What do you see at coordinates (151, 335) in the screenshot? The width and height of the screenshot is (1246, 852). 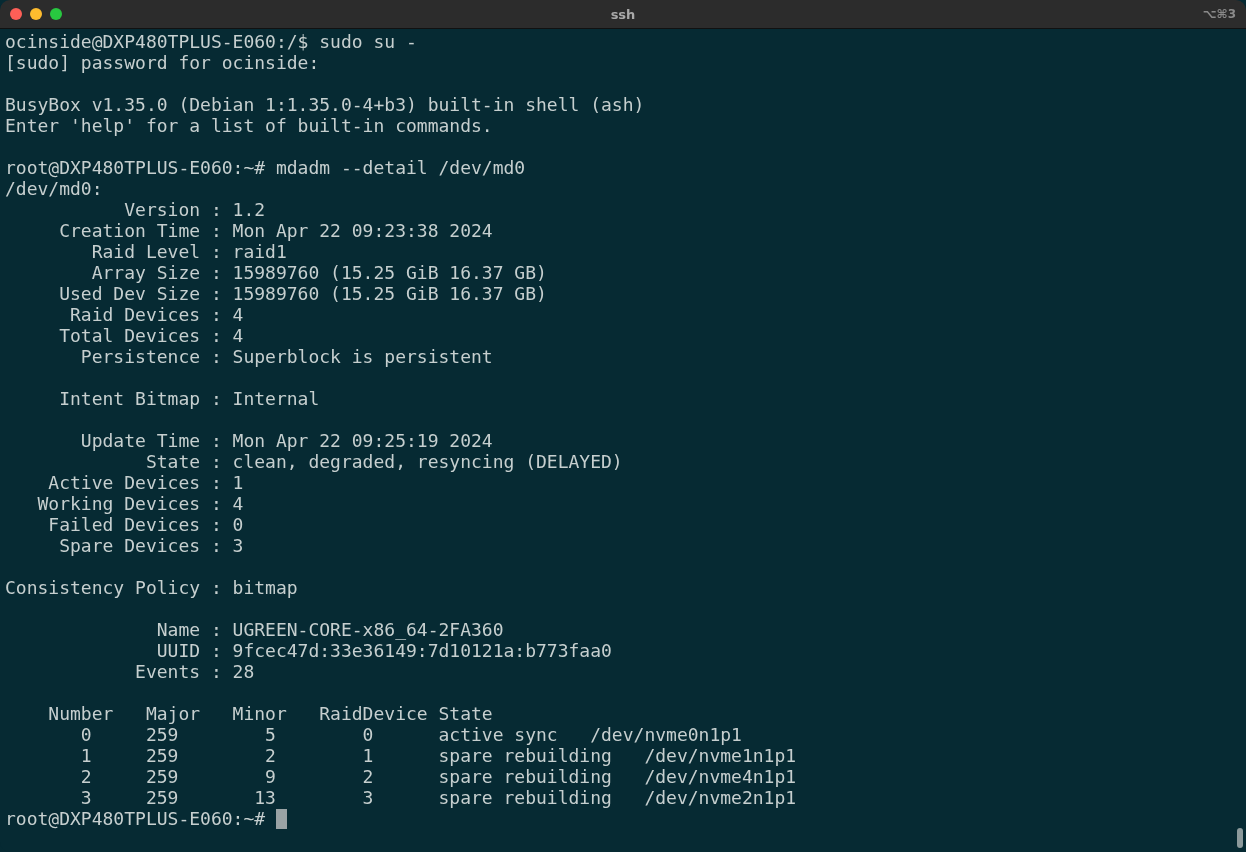 I see `terminal-line: Total Devices : 4` at bounding box center [151, 335].